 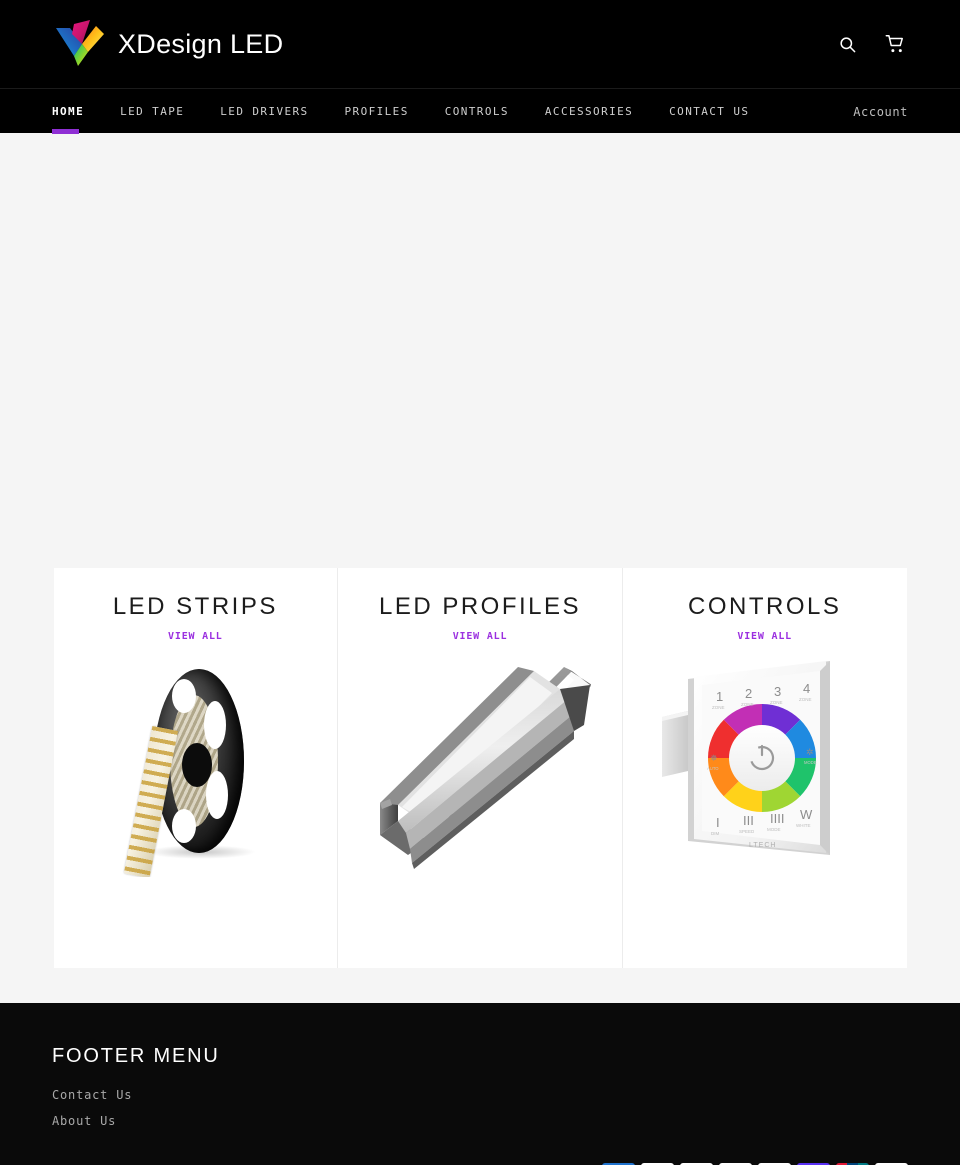 What do you see at coordinates (92, 1095) in the screenshot?
I see `footer-link-contact-us: Contact Us` at bounding box center [92, 1095].